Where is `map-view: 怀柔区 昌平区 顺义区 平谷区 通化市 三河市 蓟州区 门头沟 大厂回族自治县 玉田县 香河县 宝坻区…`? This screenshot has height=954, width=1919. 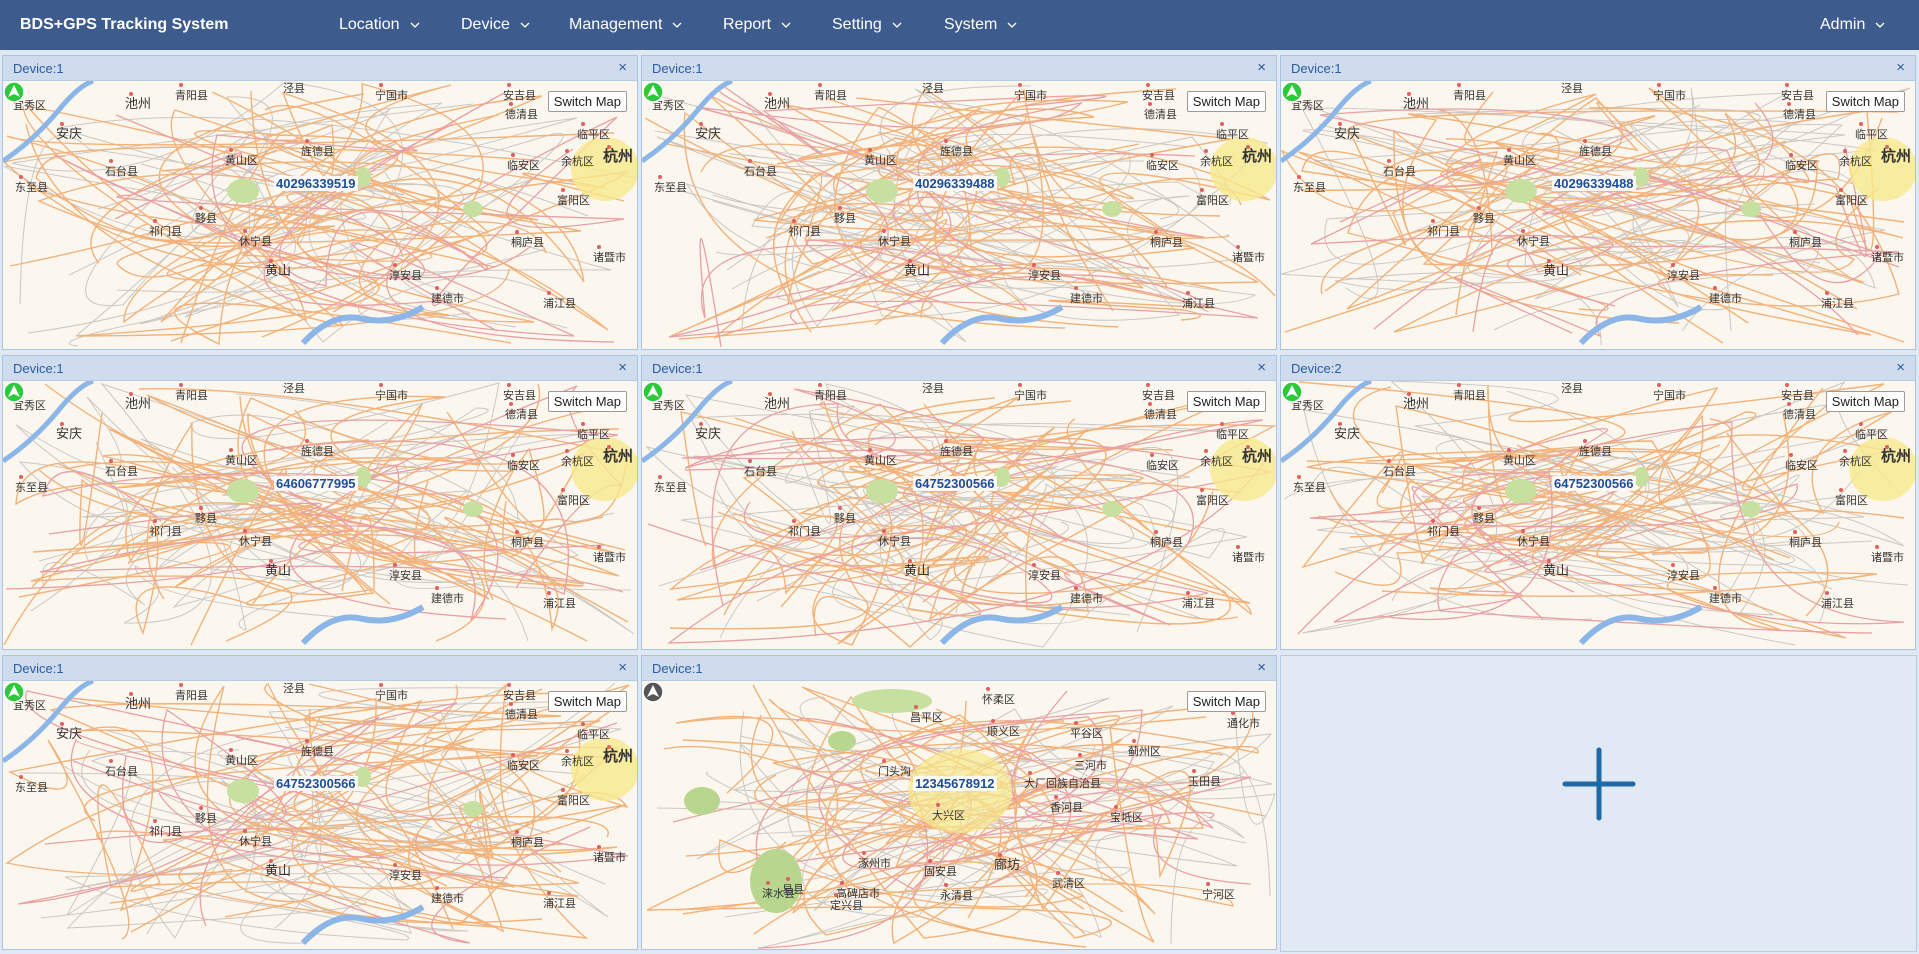 map-view: 怀柔区 昌平区 顺义区 平谷区 通化市 三河市 蓟州区 门头沟 大厂回族自治县 玉田县 香河县 宝坻区… is located at coordinates (959, 815).